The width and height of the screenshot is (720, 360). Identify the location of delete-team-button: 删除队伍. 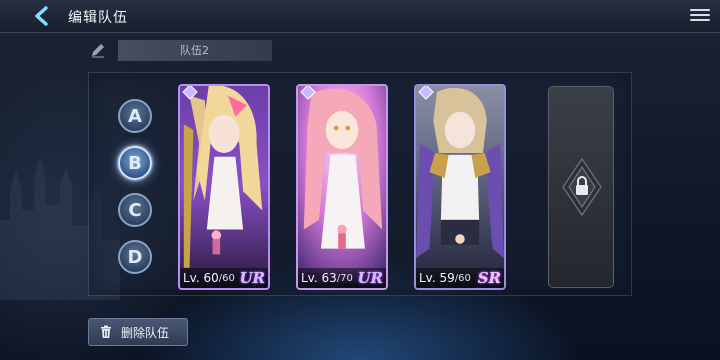
(138, 332).